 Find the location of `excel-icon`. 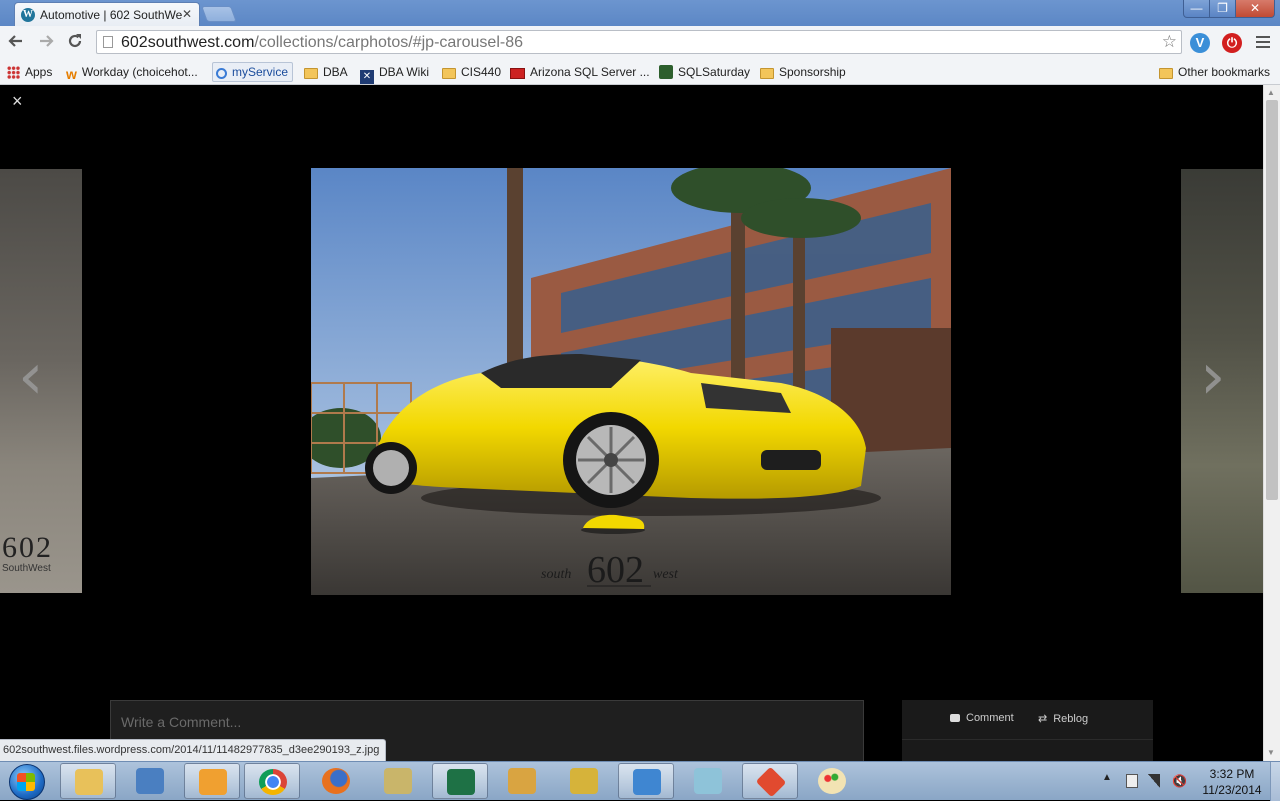

excel-icon is located at coordinates (461, 782).